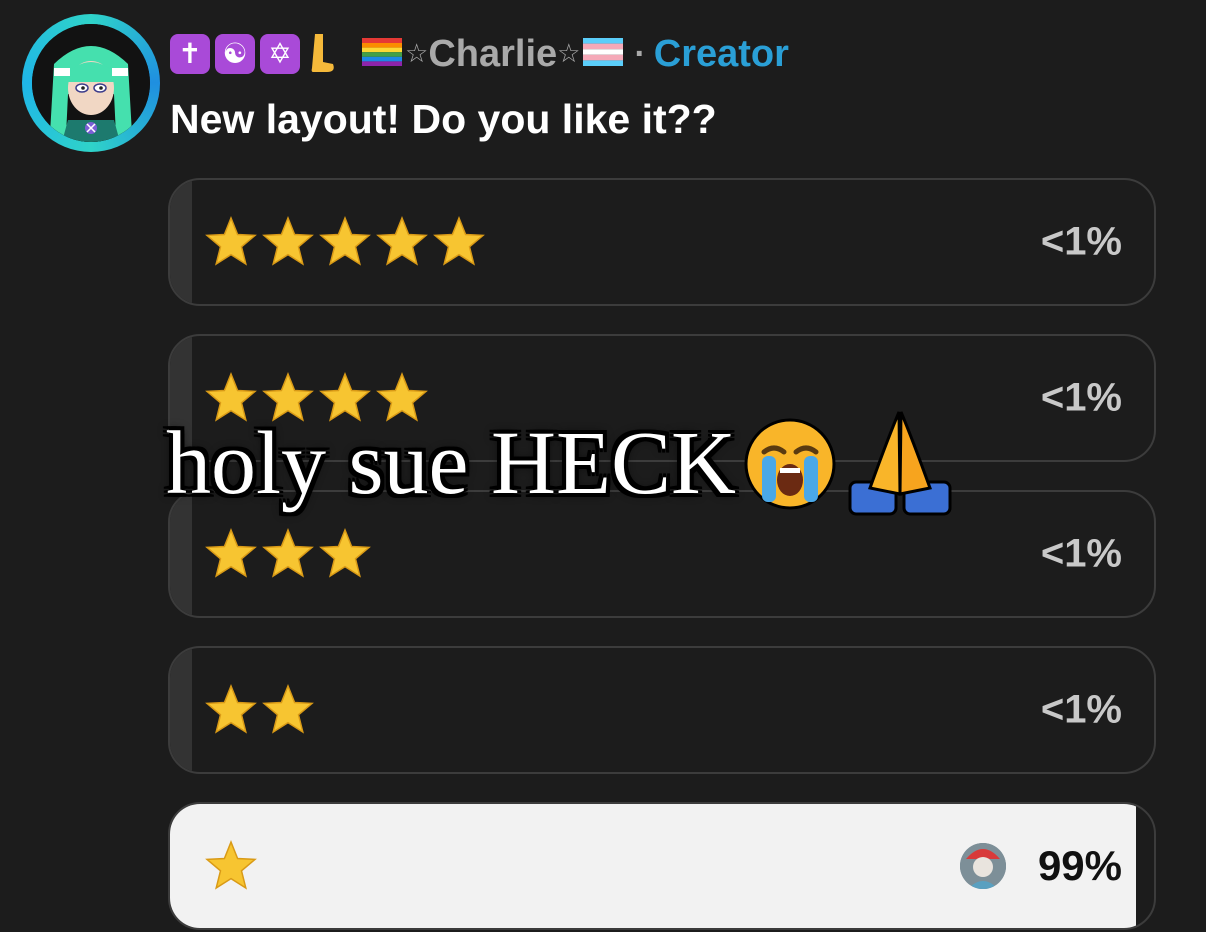 This screenshot has height=932, width=1206. I want to click on voter-avatar, so click(983, 866).